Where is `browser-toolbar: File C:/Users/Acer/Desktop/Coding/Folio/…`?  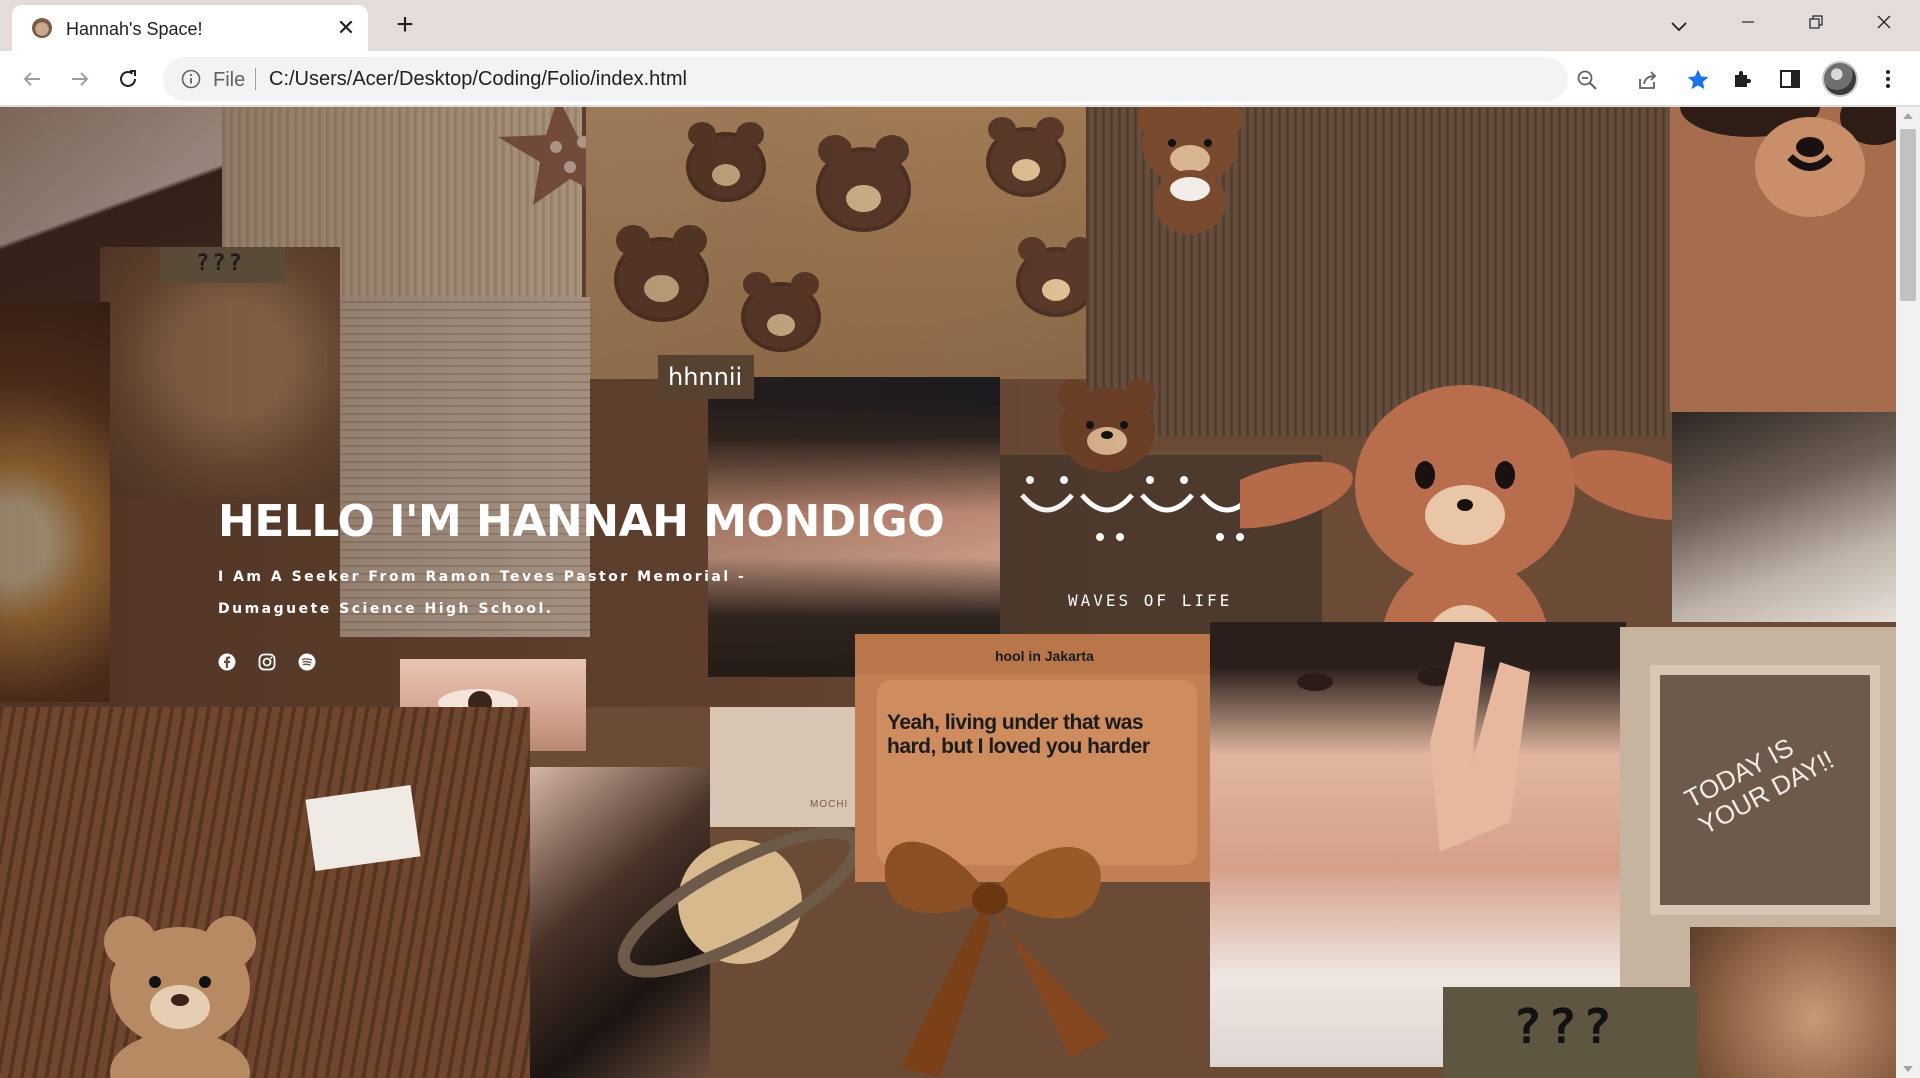
browser-toolbar: File C:/Users/Acer/Desktop/Coding/Folio/… is located at coordinates (960, 78).